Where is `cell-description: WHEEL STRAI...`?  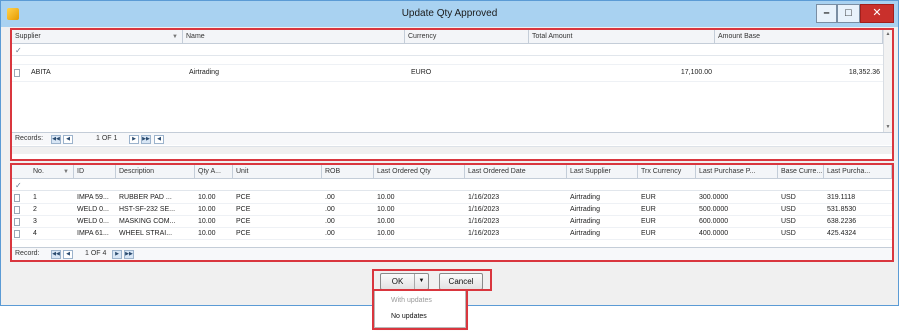 cell-description: WHEEL STRAI... is located at coordinates (146, 233).